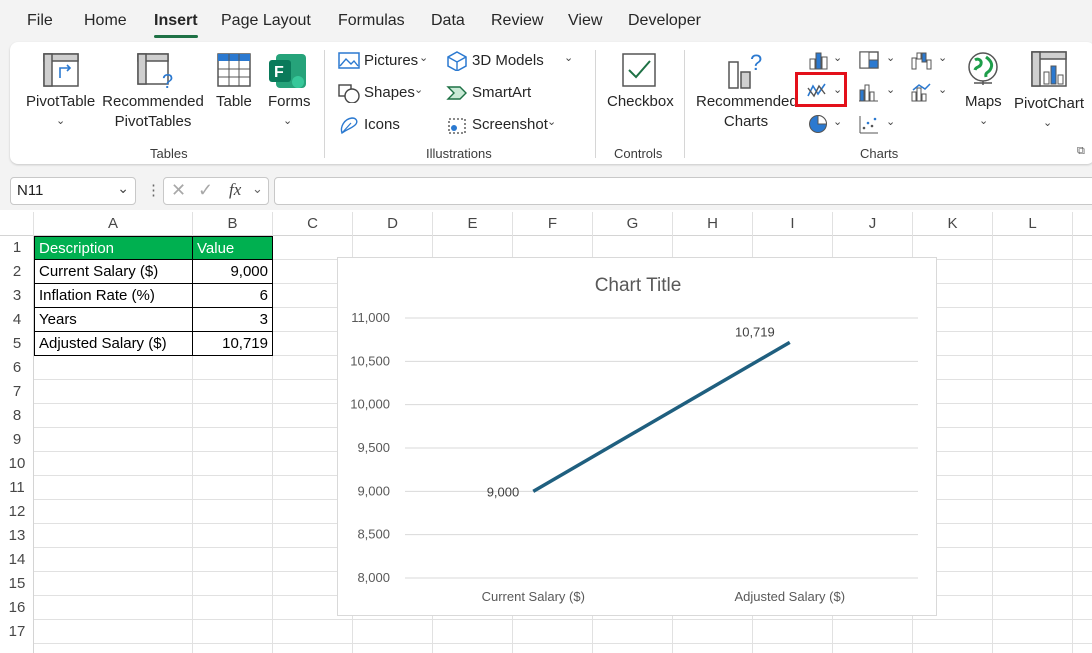 The height and width of the screenshot is (653, 1092). What do you see at coordinates (393, 224) in the screenshot?
I see `column-header: D` at bounding box center [393, 224].